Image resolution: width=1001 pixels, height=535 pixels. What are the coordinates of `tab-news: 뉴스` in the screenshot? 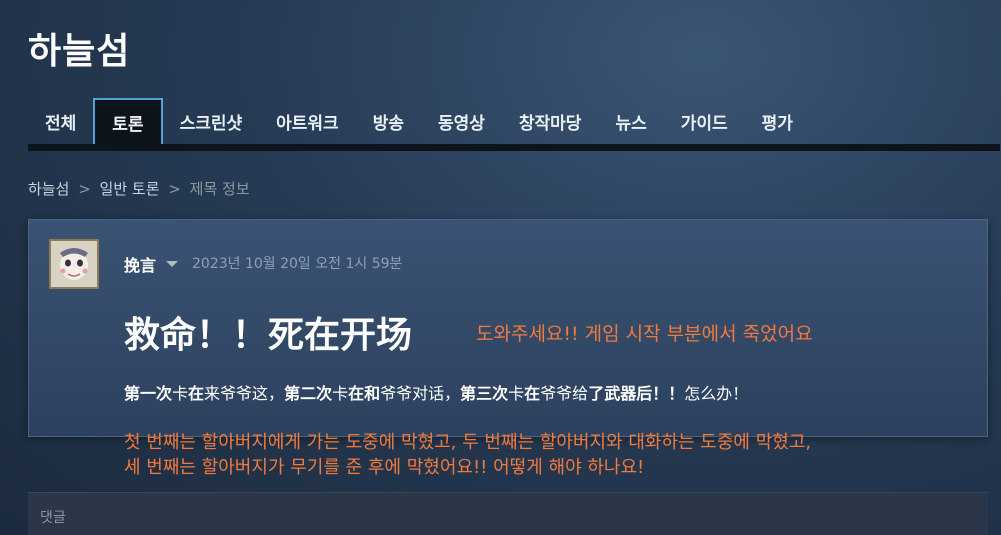 It's located at (630, 121).